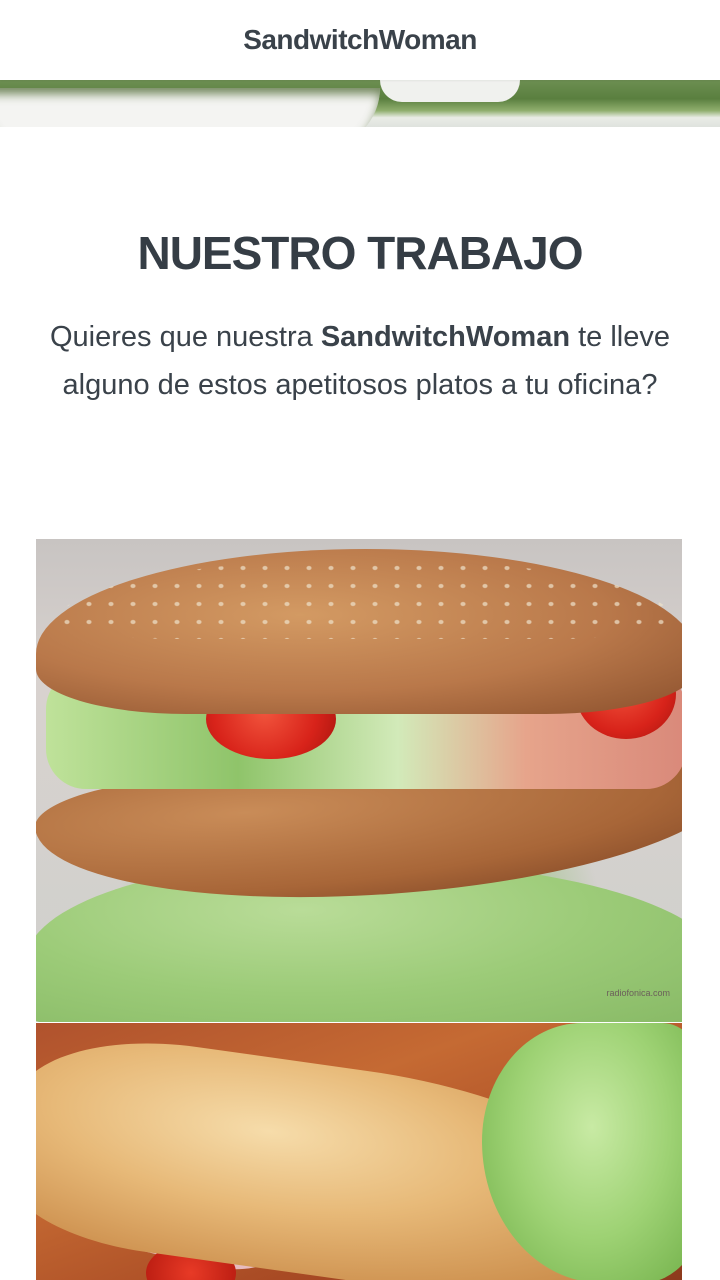  I want to click on photo-seeds-shape, so click(366, 599).